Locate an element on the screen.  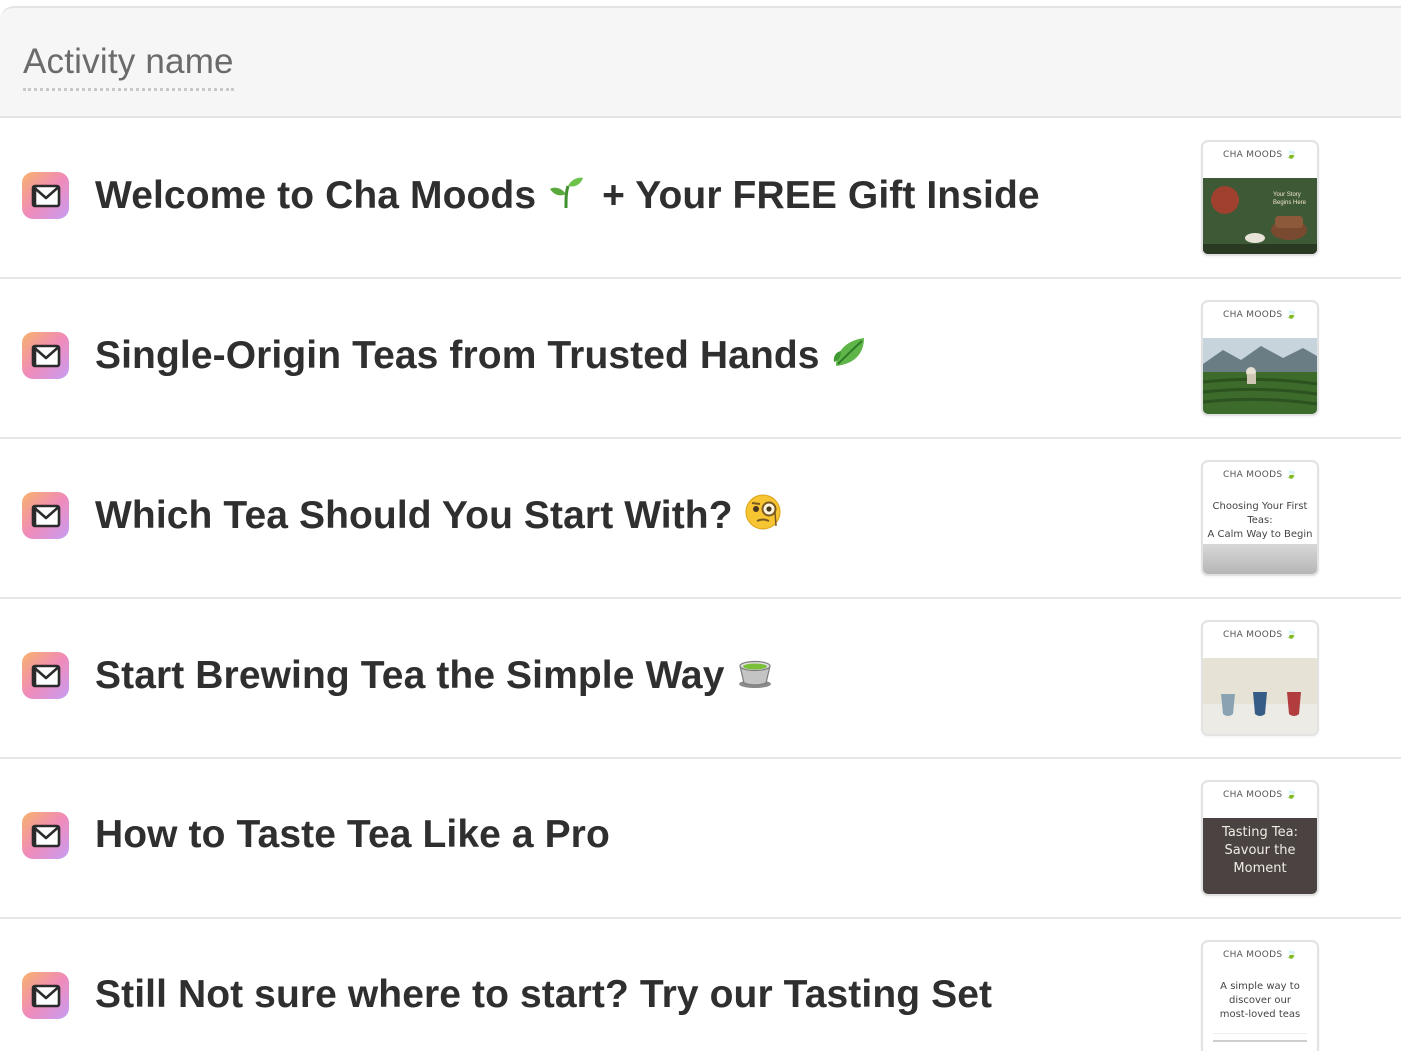
column-header-activity-name: Activity name is located at coordinates (128, 66).